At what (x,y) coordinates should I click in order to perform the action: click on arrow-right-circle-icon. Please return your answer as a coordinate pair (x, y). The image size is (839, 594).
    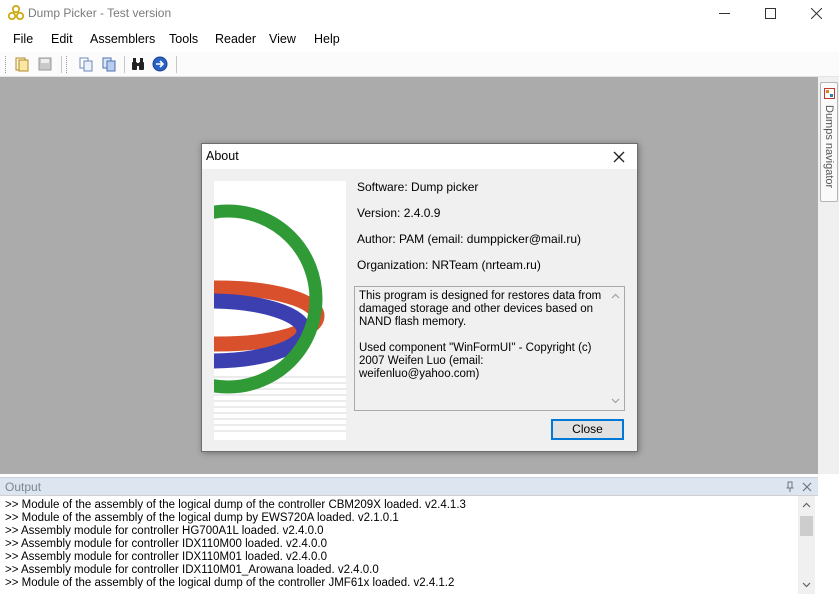
    Looking at the image, I should click on (160, 64).